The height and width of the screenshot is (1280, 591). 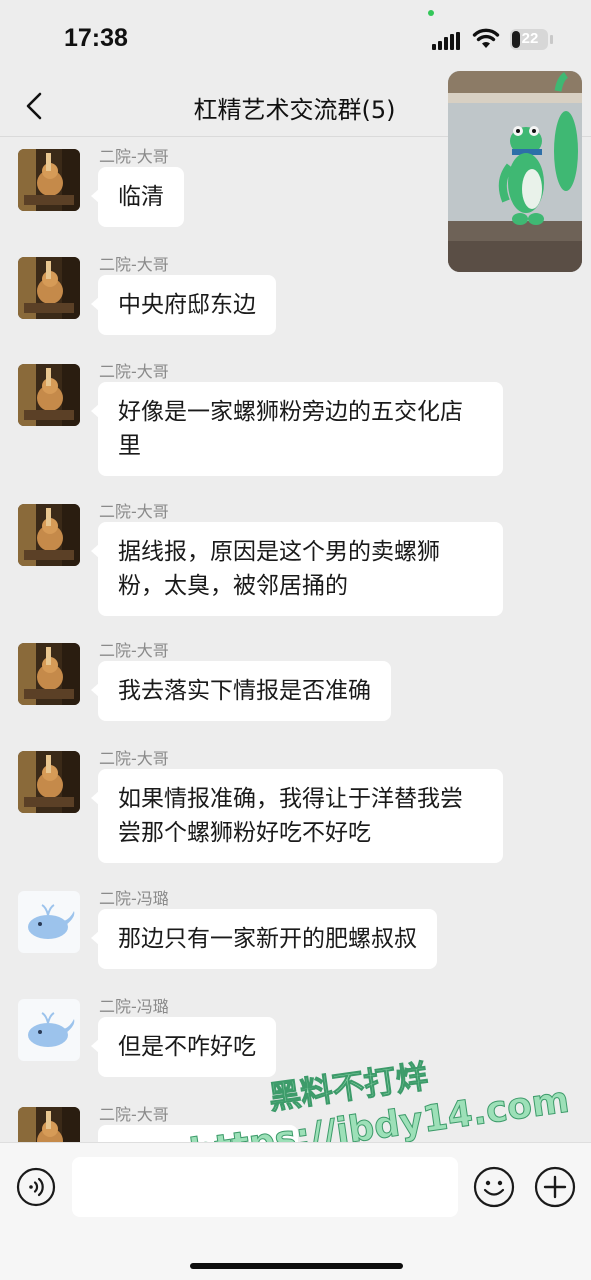 I want to click on home-indicator, so click(x=296, y=1266).